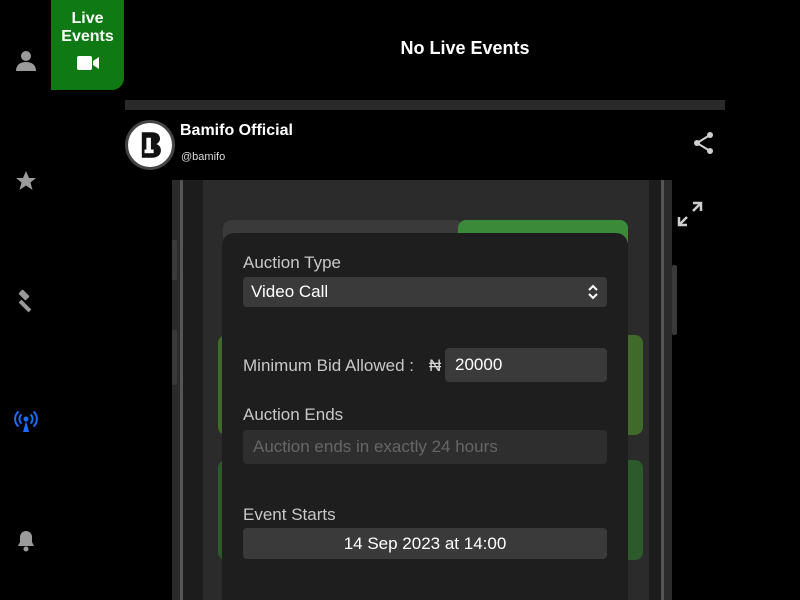  What do you see at coordinates (329, 365) in the screenshot?
I see `min-bid-label: Minimum Bid Allowed :` at bounding box center [329, 365].